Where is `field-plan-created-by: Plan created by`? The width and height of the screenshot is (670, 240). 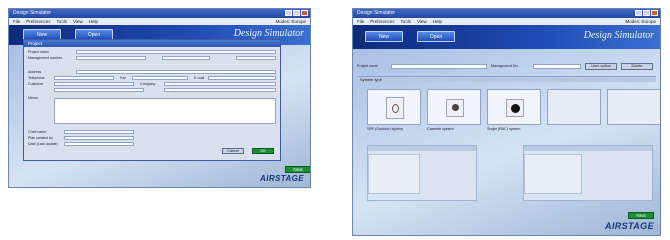 field-plan-created-by: Plan created by is located at coordinates (40, 138).